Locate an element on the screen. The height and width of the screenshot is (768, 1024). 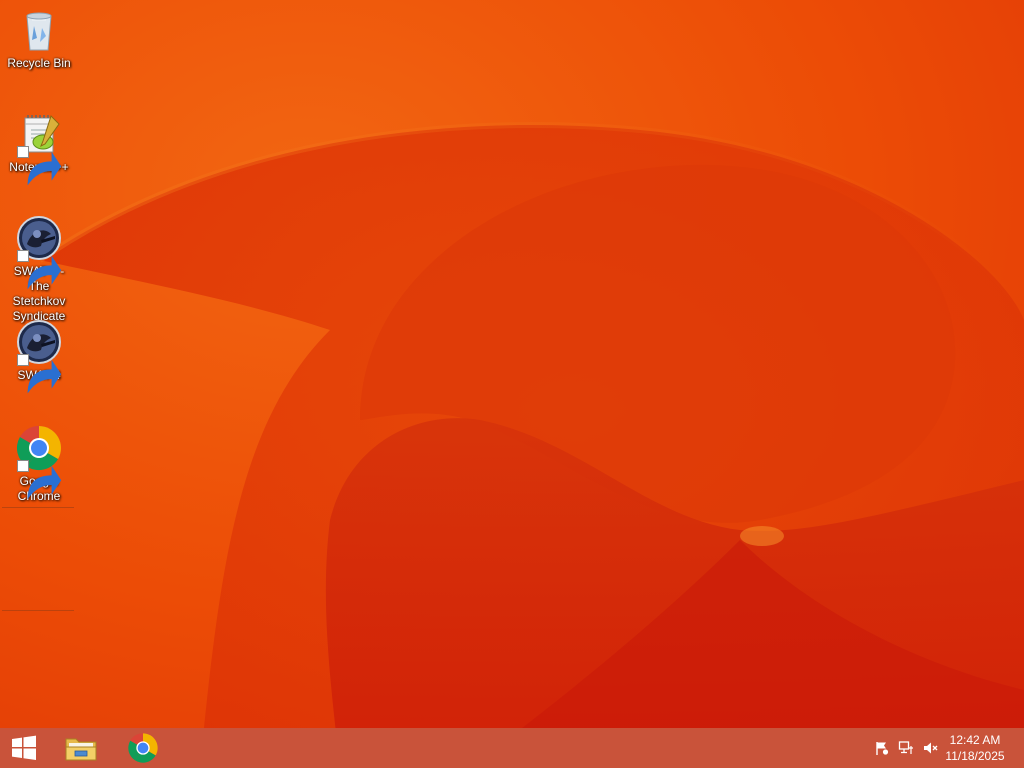
desktop-icon-google-chrome: Google Chrome is located at coordinates (39, 464).